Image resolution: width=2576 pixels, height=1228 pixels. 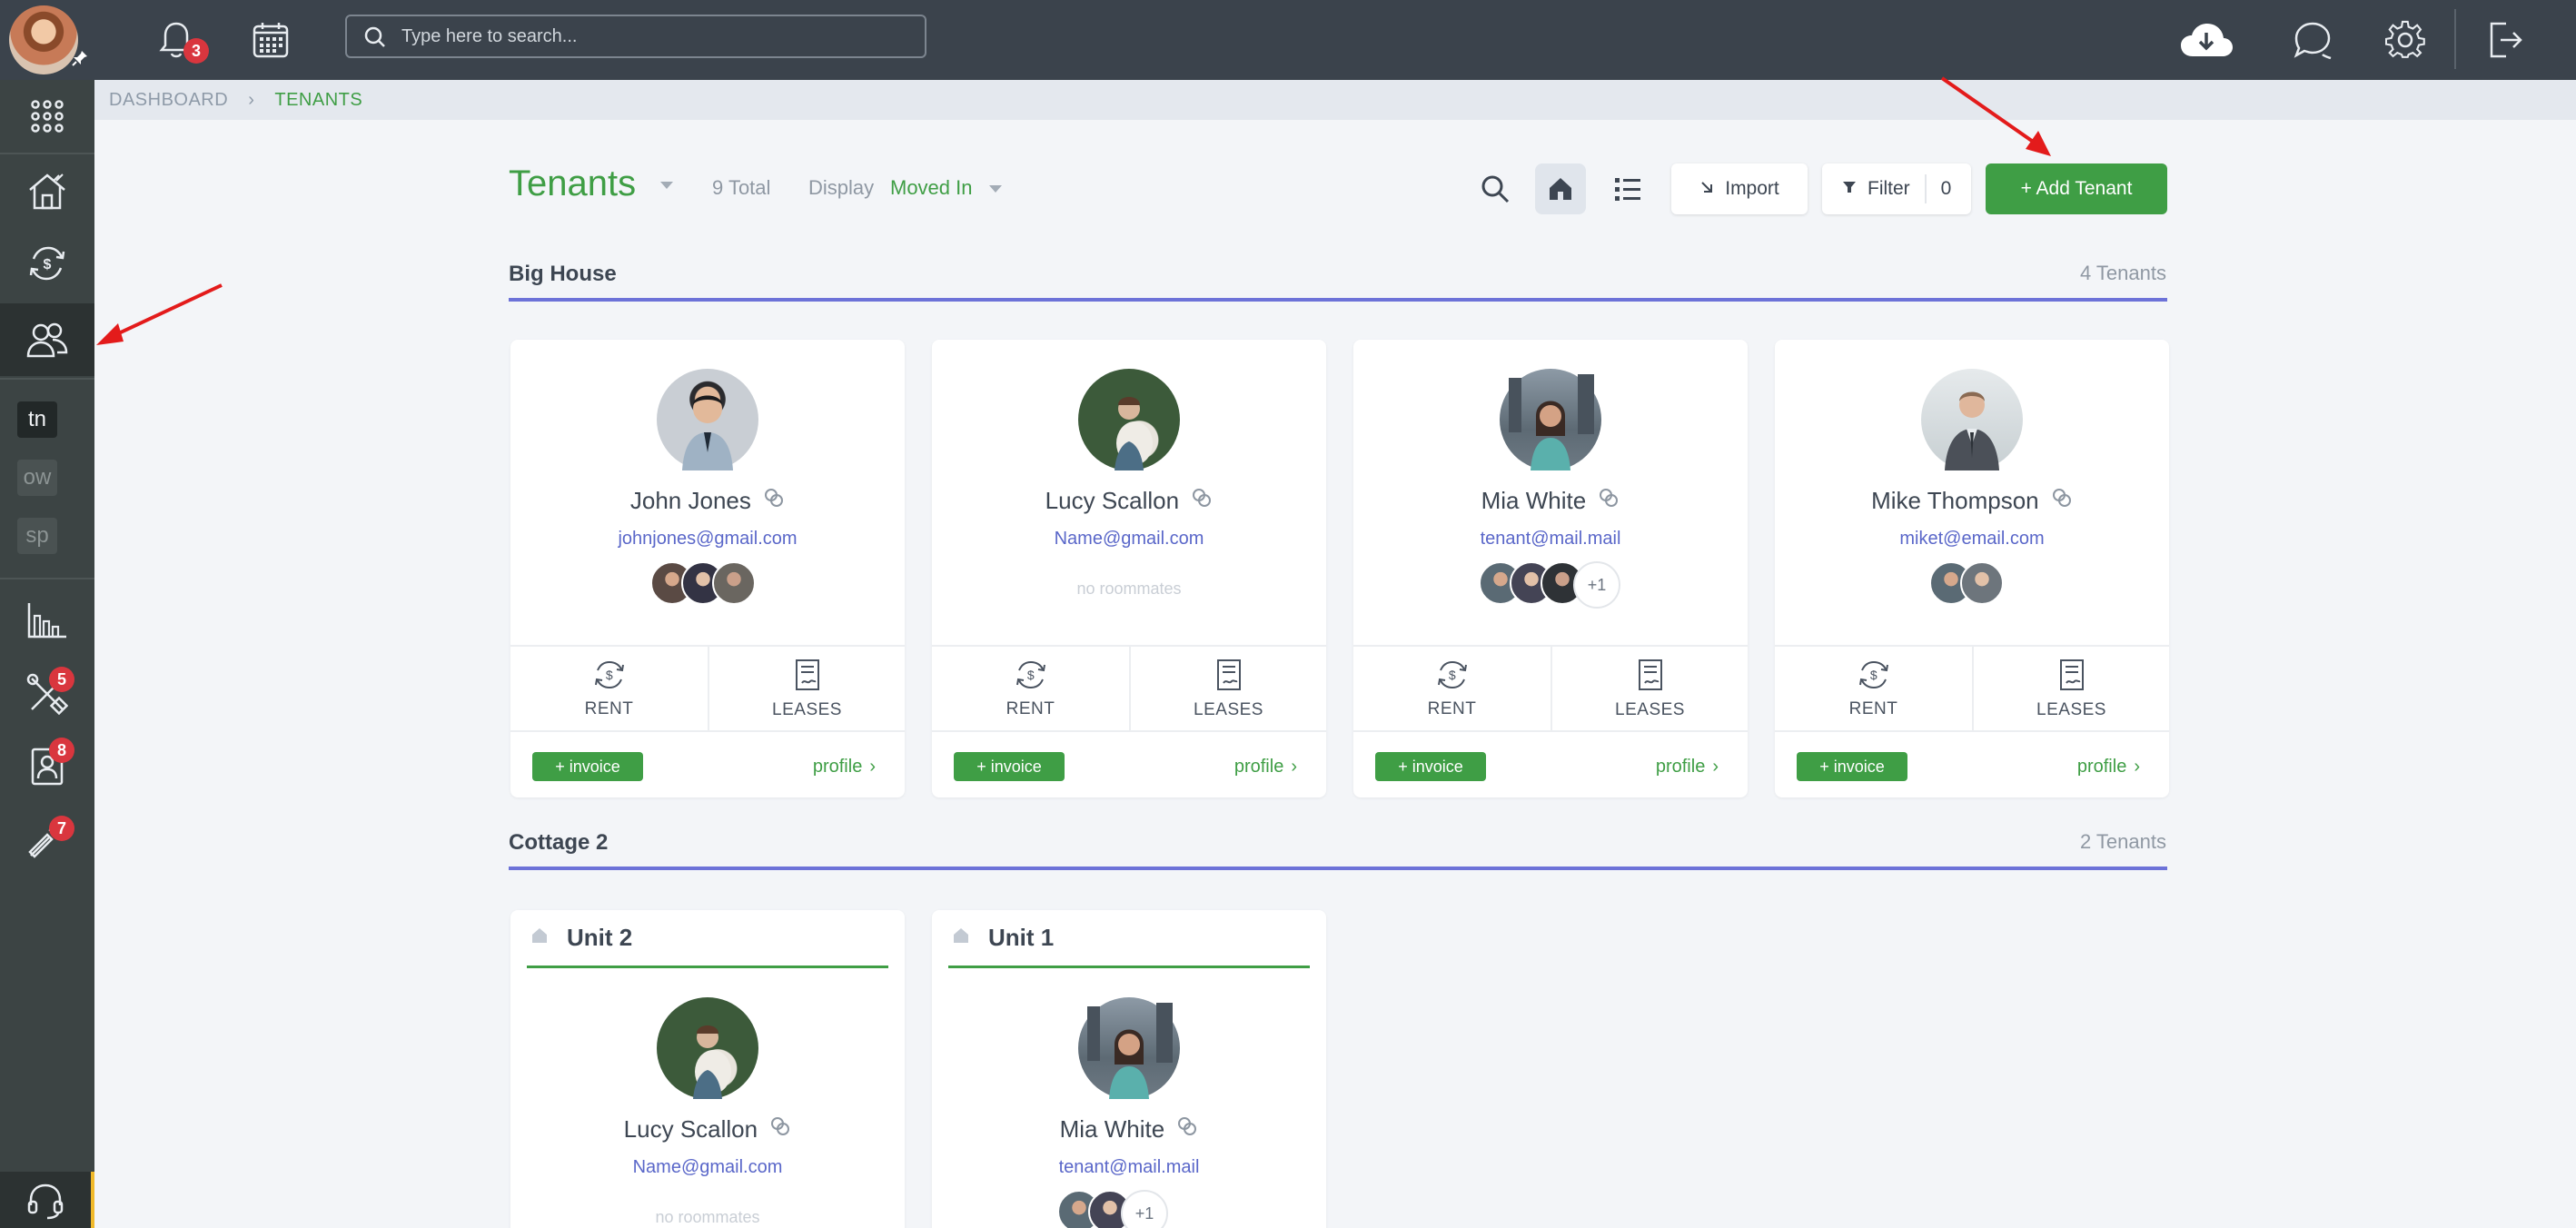 I want to click on sidebar-tag-sp: sp, so click(x=37, y=536).